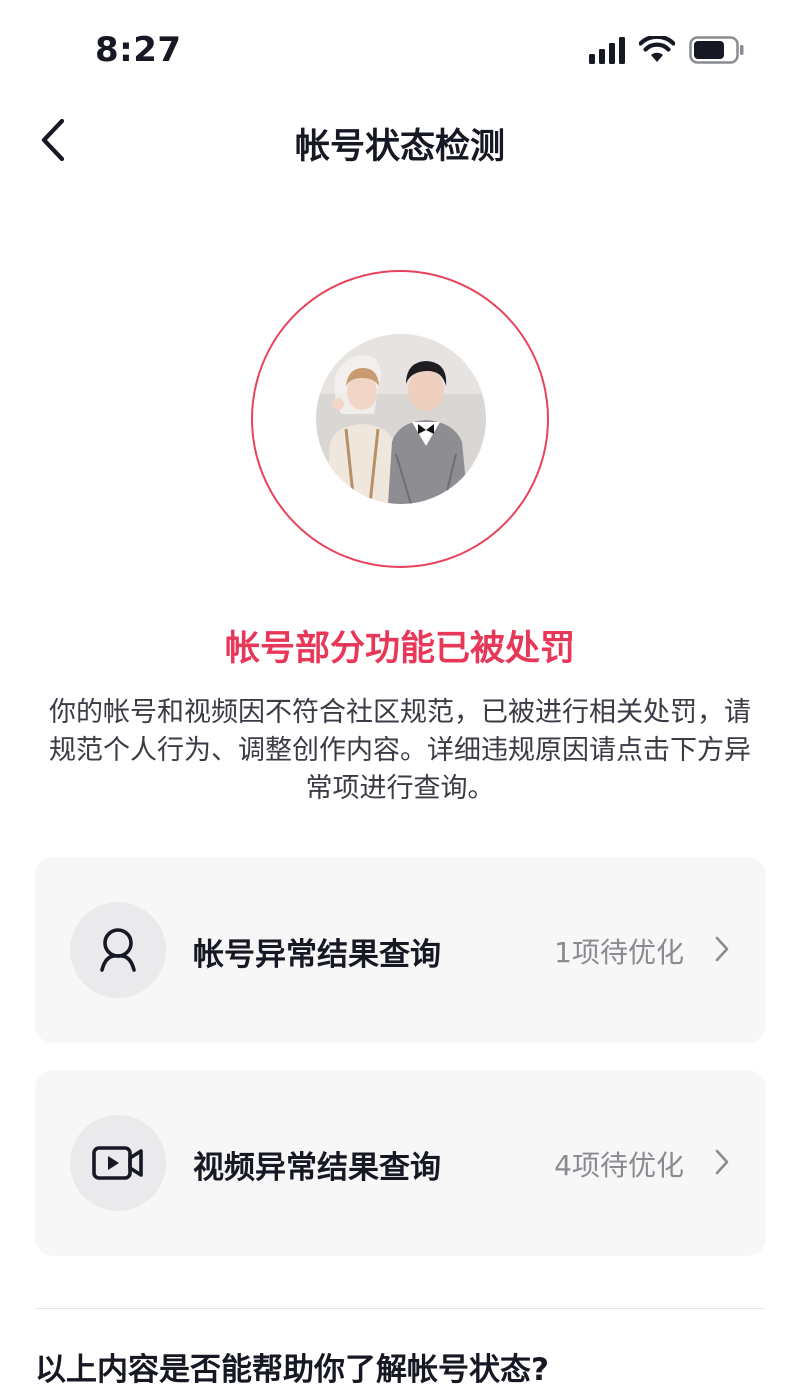  Describe the element at coordinates (717, 50) in the screenshot. I see `battery-icon` at that location.